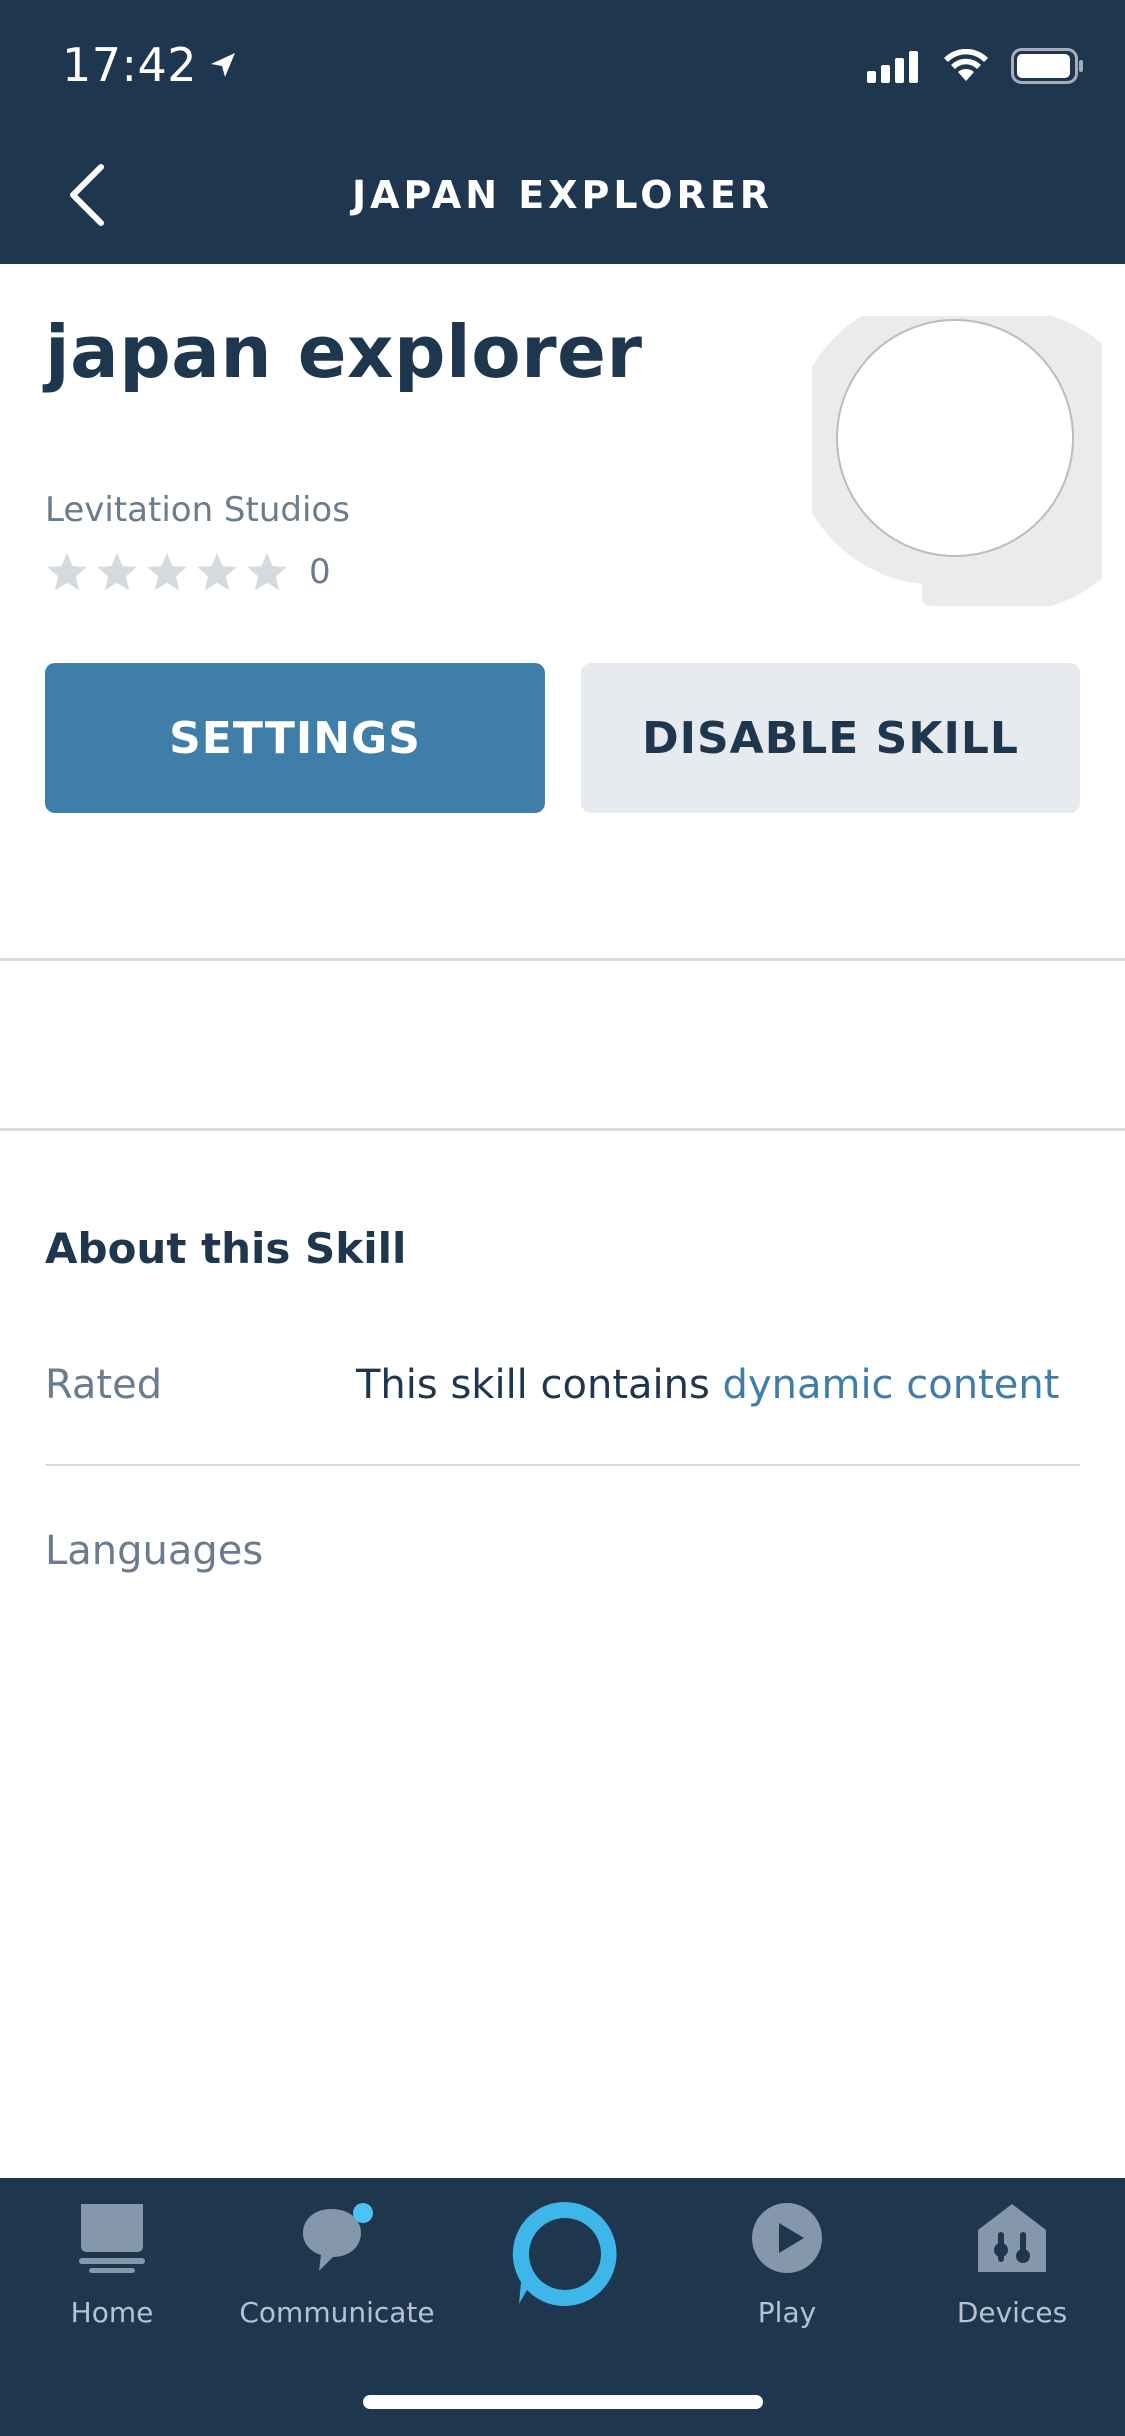 The width and height of the screenshot is (1125, 2436). What do you see at coordinates (337, 2312) in the screenshot?
I see `tab-communicate-label: Communicate` at bounding box center [337, 2312].